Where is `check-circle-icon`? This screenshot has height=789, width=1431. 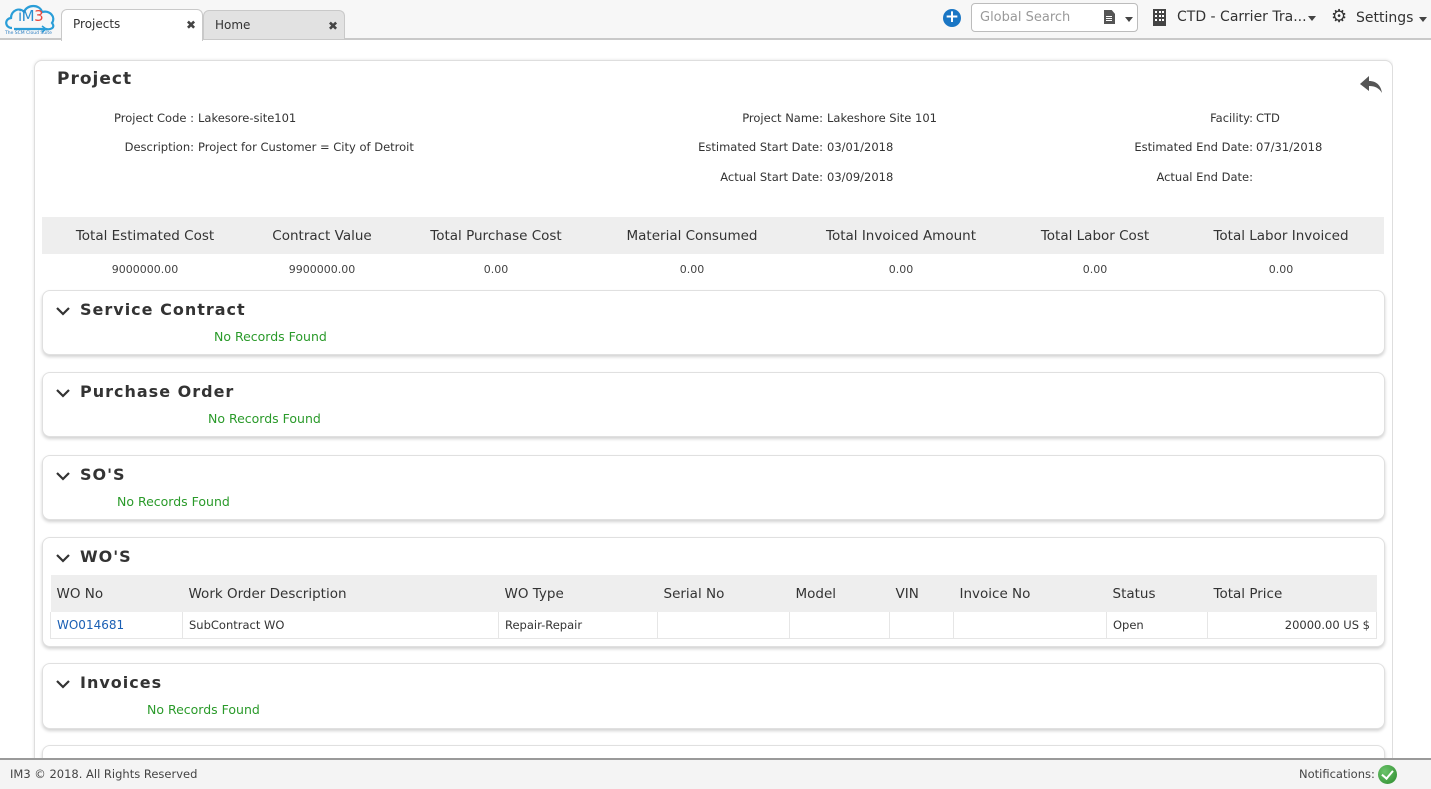
check-circle-icon is located at coordinates (1387, 774).